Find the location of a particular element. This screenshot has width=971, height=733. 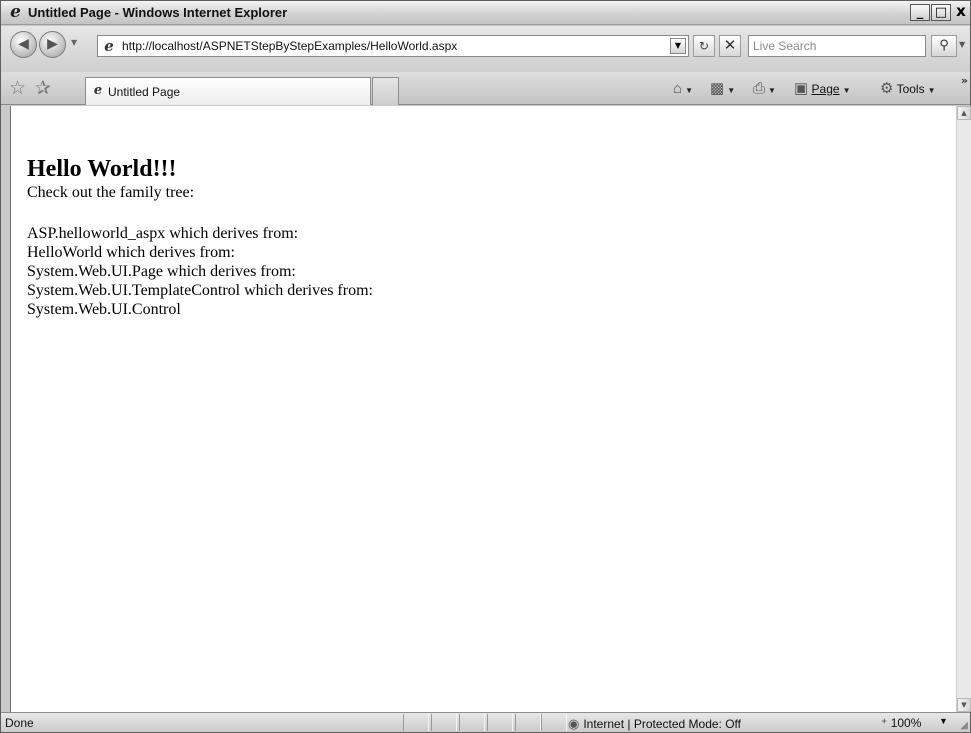

refresh-button: ↻ is located at coordinates (704, 46).